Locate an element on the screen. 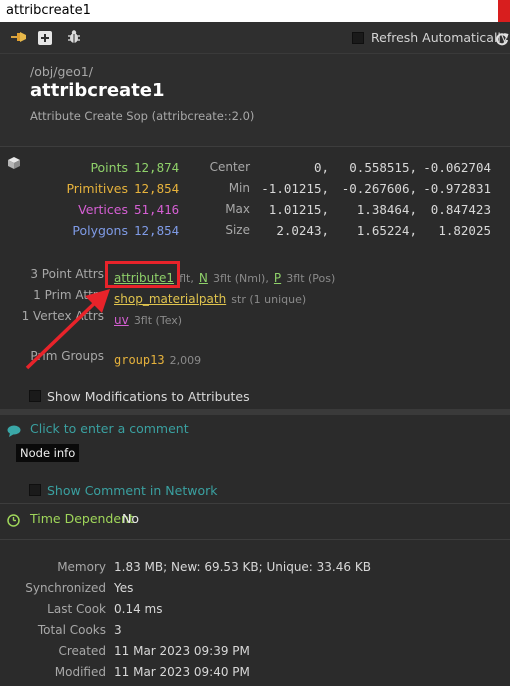  min-label: Min is located at coordinates (239, 188).